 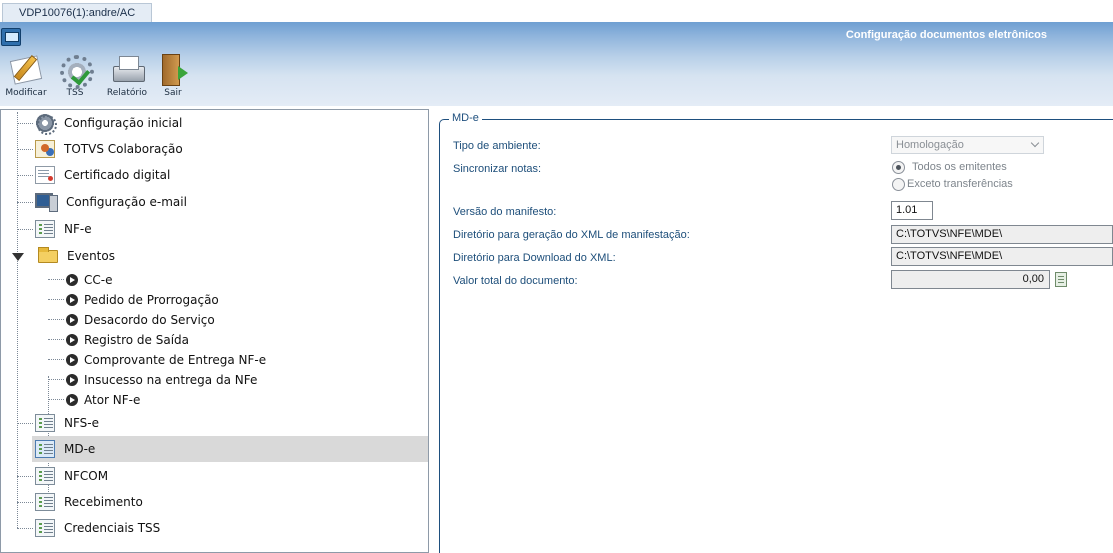 I want to click on modificar-button: Modificar, so click(x=26, y=77).